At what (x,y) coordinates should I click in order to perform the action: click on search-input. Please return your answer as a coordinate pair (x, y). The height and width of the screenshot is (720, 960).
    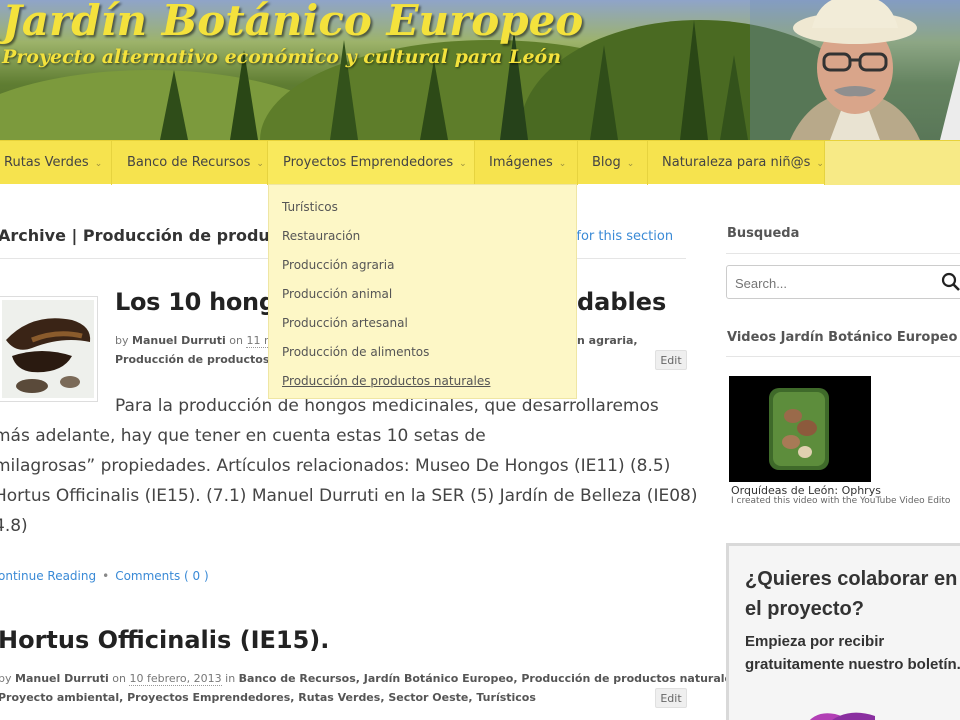
    Looking at the image, I should click on (835, 283).